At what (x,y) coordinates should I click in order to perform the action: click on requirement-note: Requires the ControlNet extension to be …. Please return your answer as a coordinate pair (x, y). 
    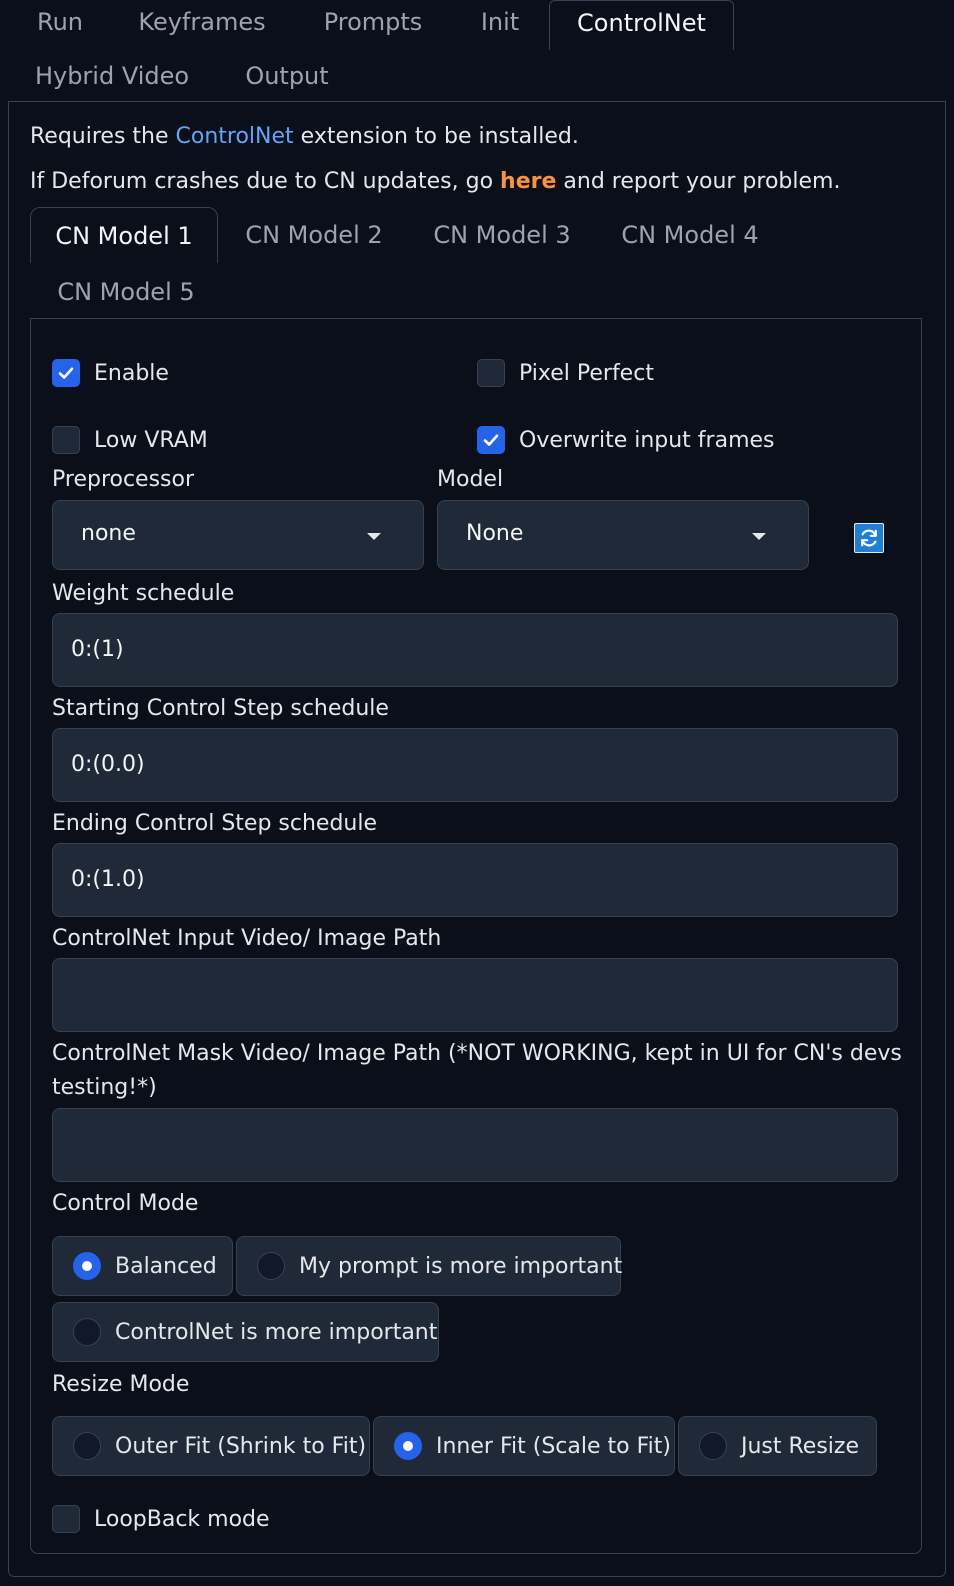
    Looking at the image, I should click on (304, 136).